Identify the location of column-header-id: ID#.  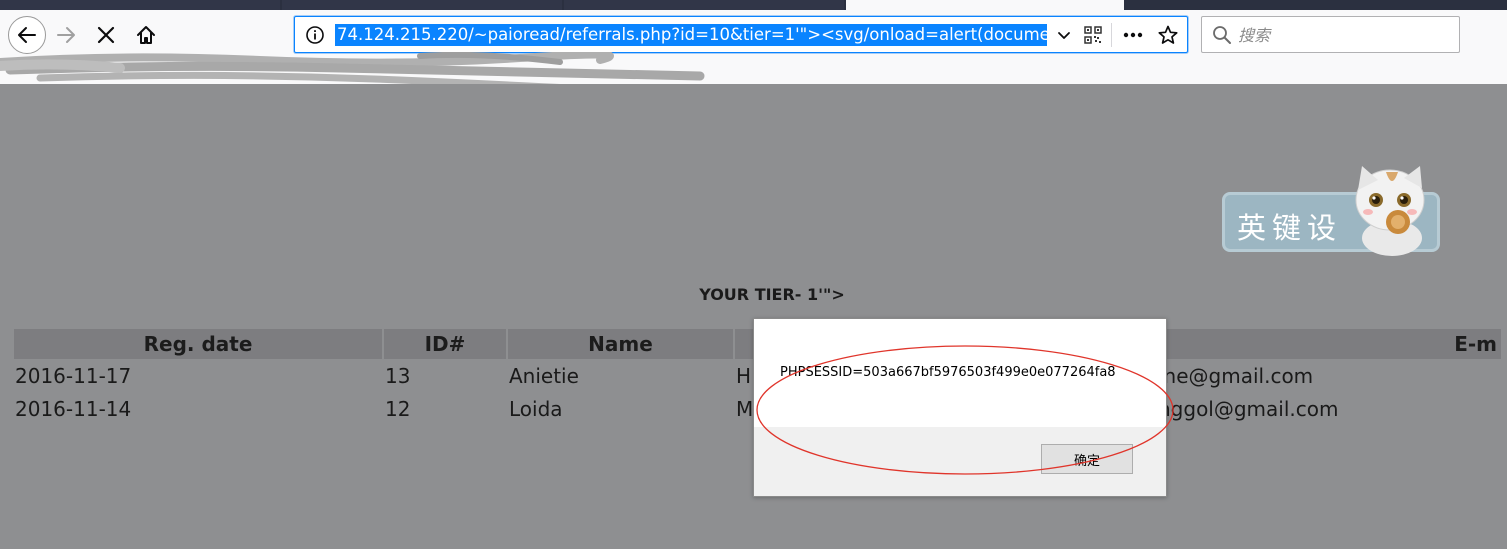
(445, 344).